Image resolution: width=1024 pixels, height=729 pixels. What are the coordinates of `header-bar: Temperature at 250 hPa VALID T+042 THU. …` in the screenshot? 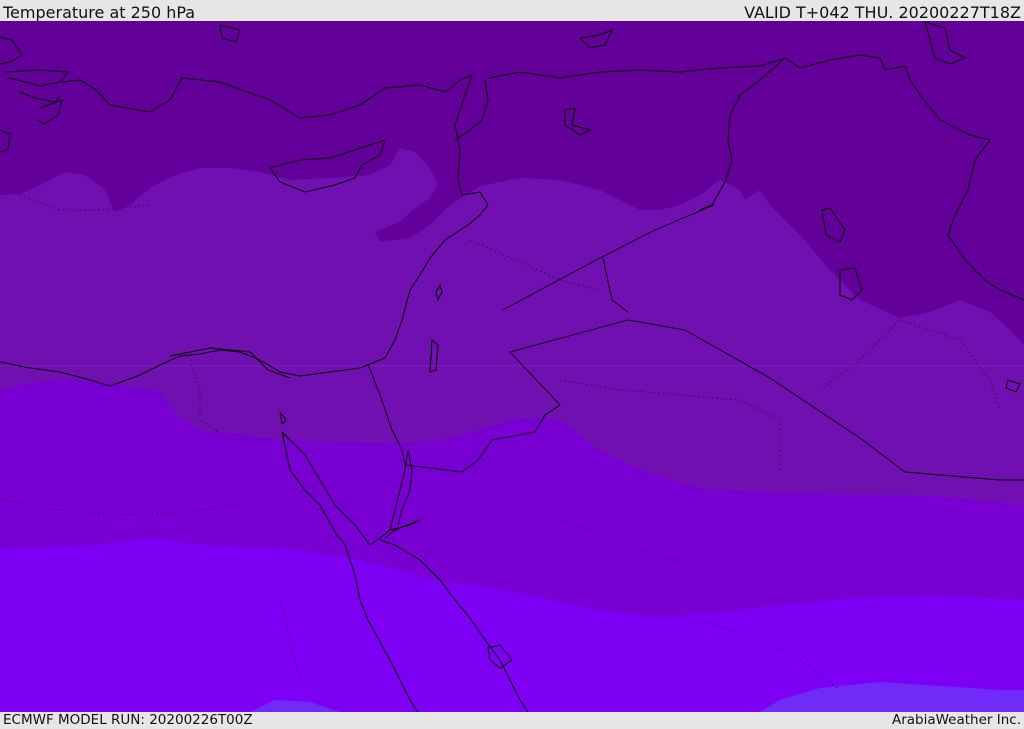 It's located at (512, 11).